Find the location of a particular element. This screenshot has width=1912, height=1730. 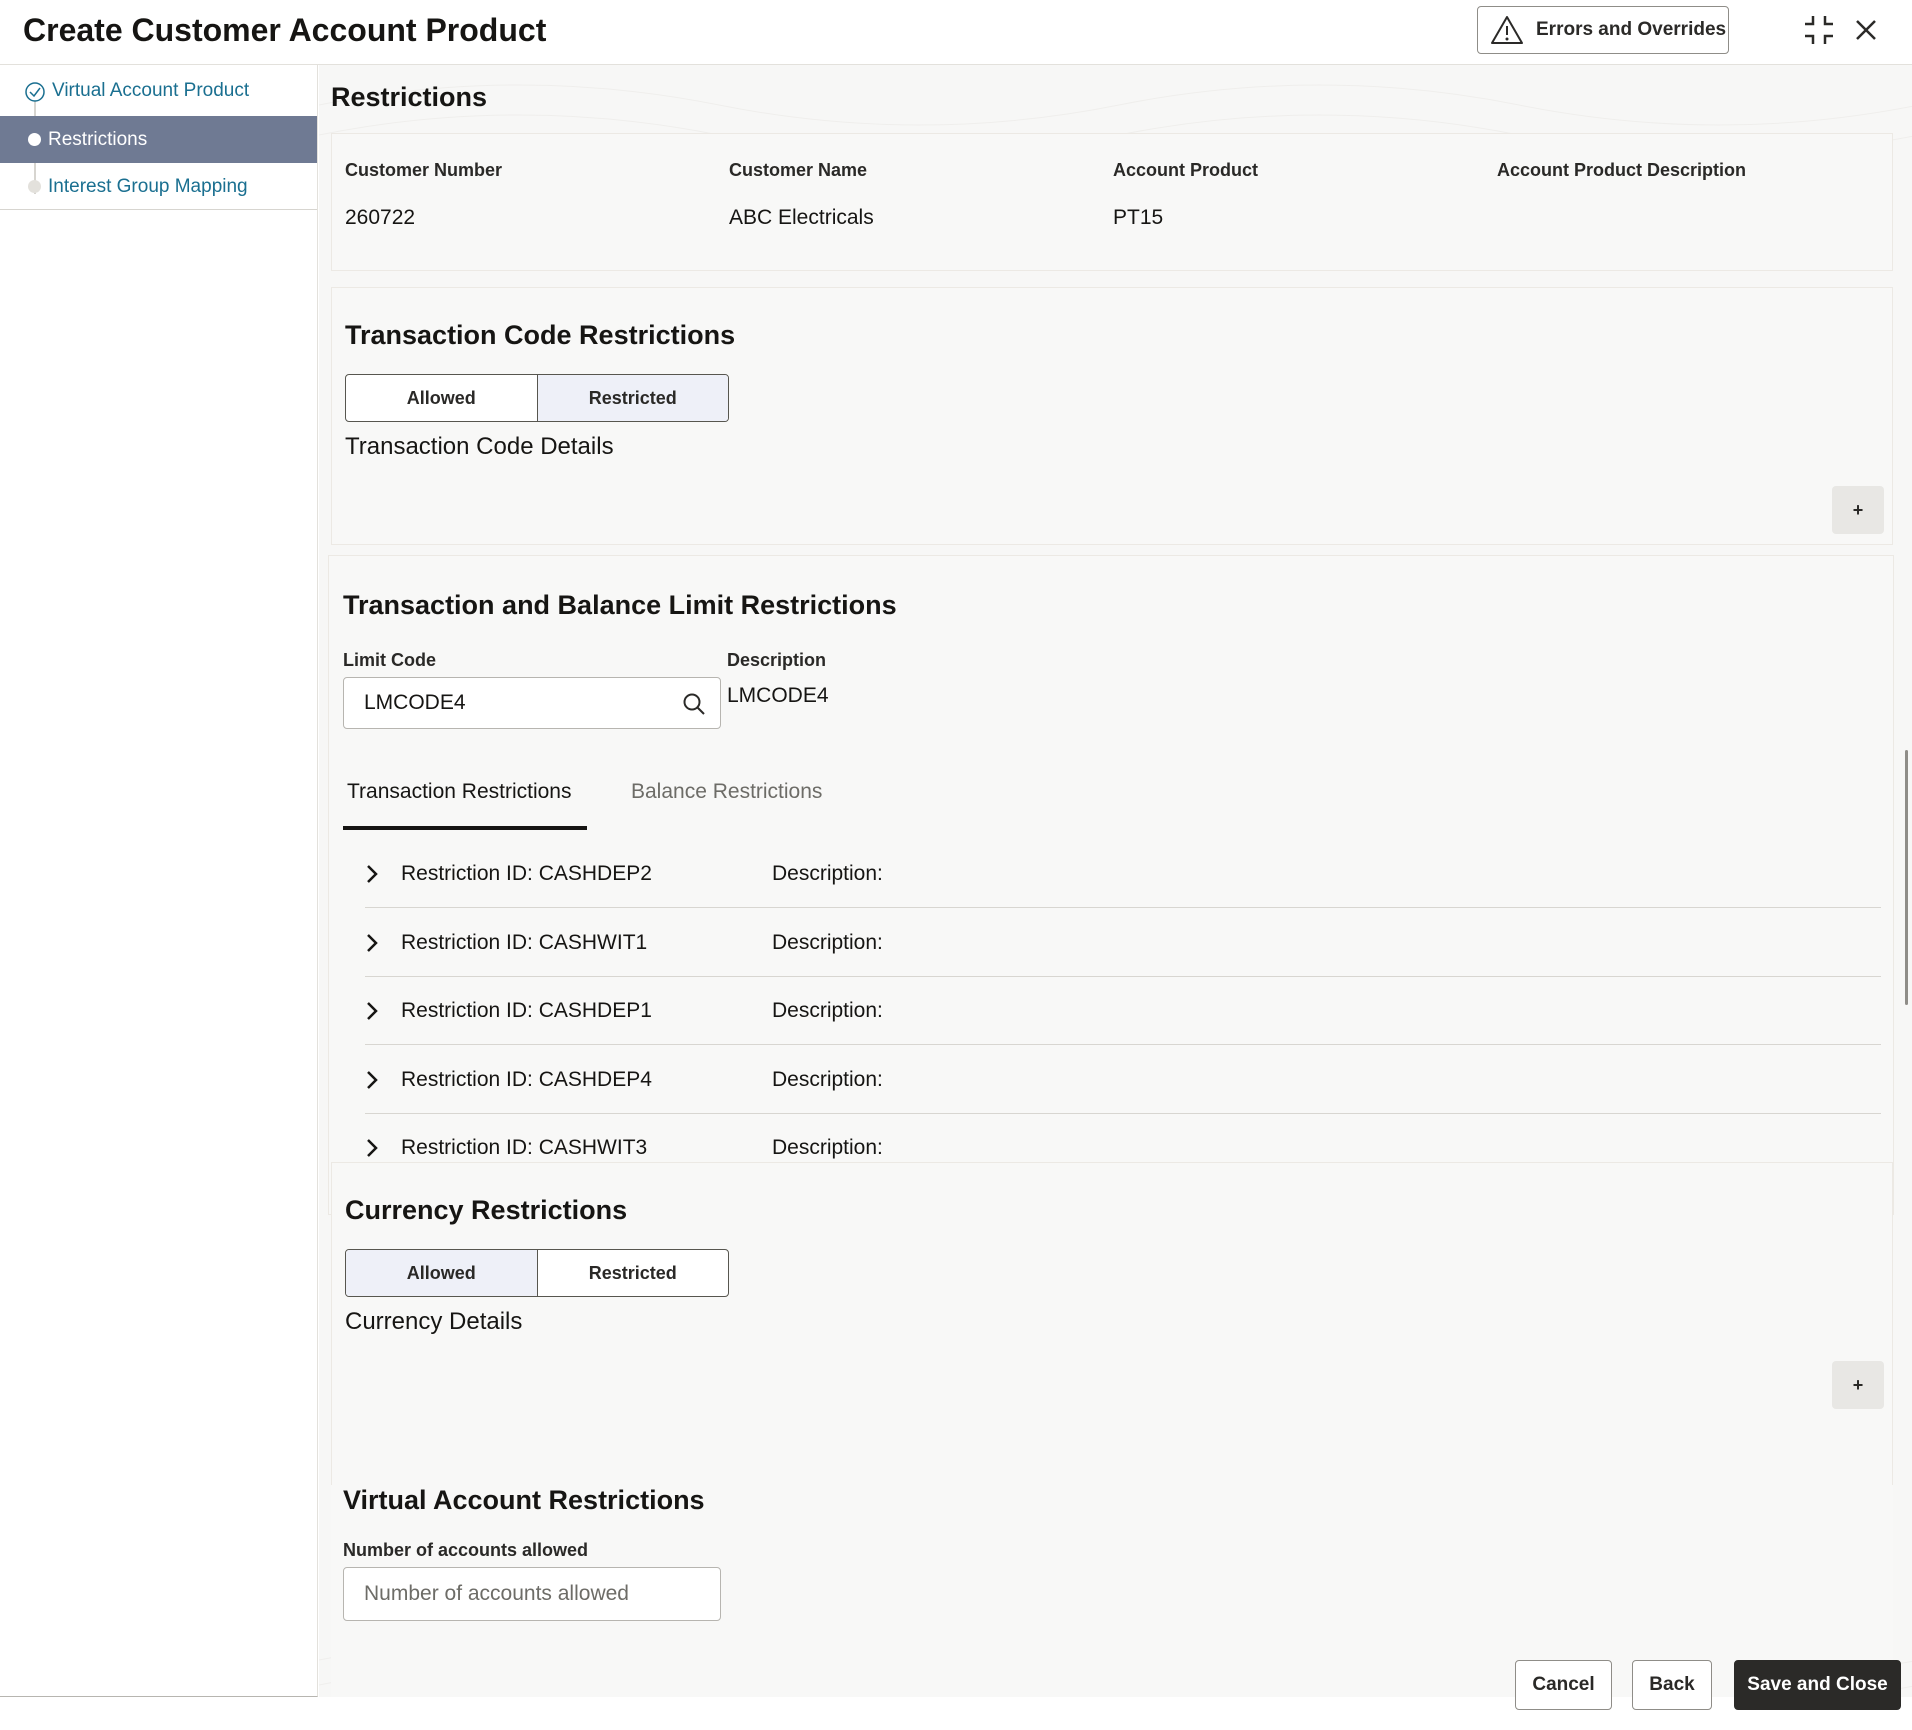

limit-code-field is located at coordinates (532, 703).